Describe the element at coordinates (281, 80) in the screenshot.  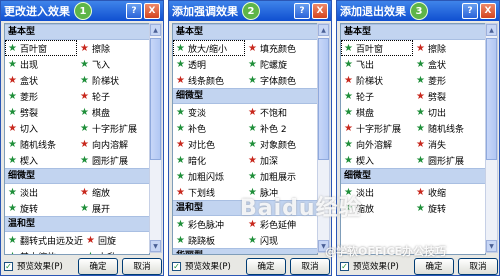
I see `effect-item: ★ 字体颜色` at that location.